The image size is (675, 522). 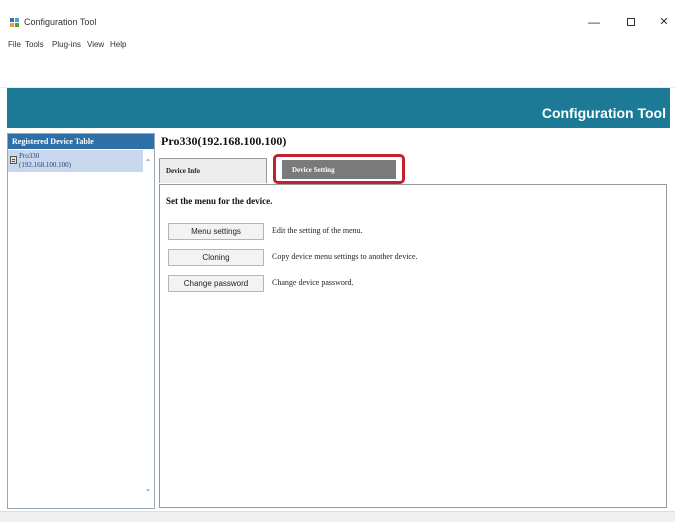 I want to click on section-heading: Set the menu for the device., so click(x=219, y=201).